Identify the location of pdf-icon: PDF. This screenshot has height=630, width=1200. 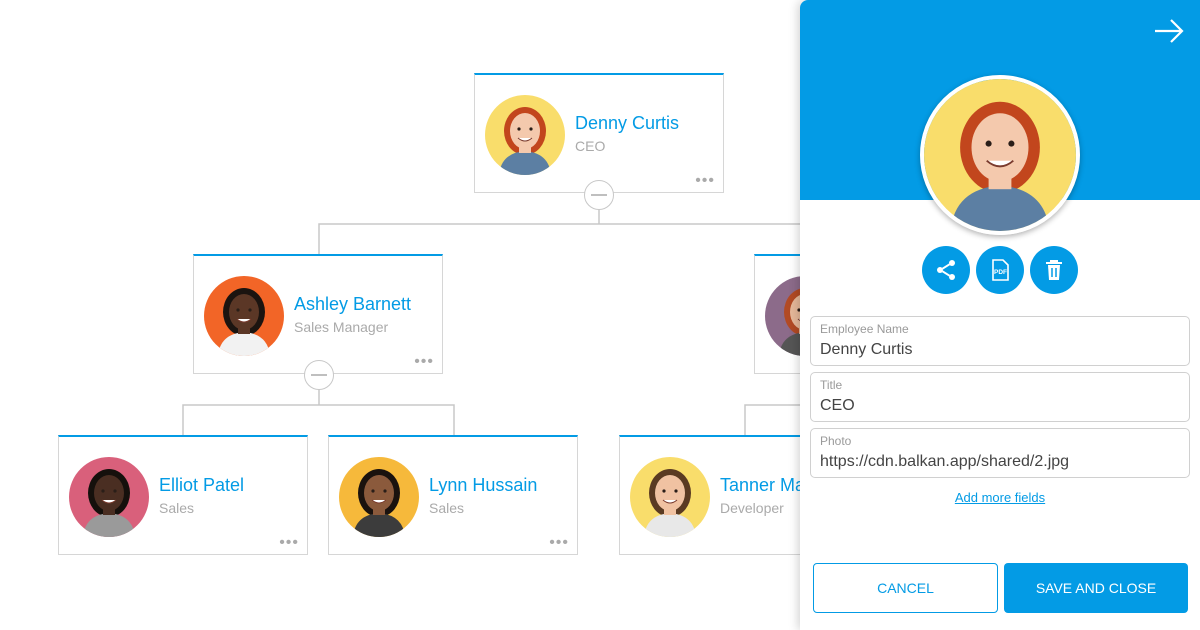
(1000, 270).